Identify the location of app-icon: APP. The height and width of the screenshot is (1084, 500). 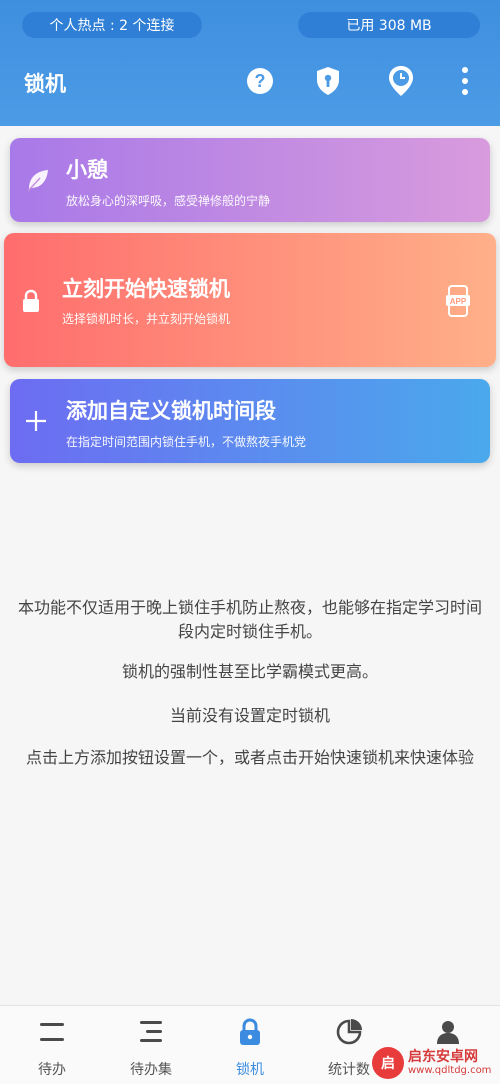
(458, 301).